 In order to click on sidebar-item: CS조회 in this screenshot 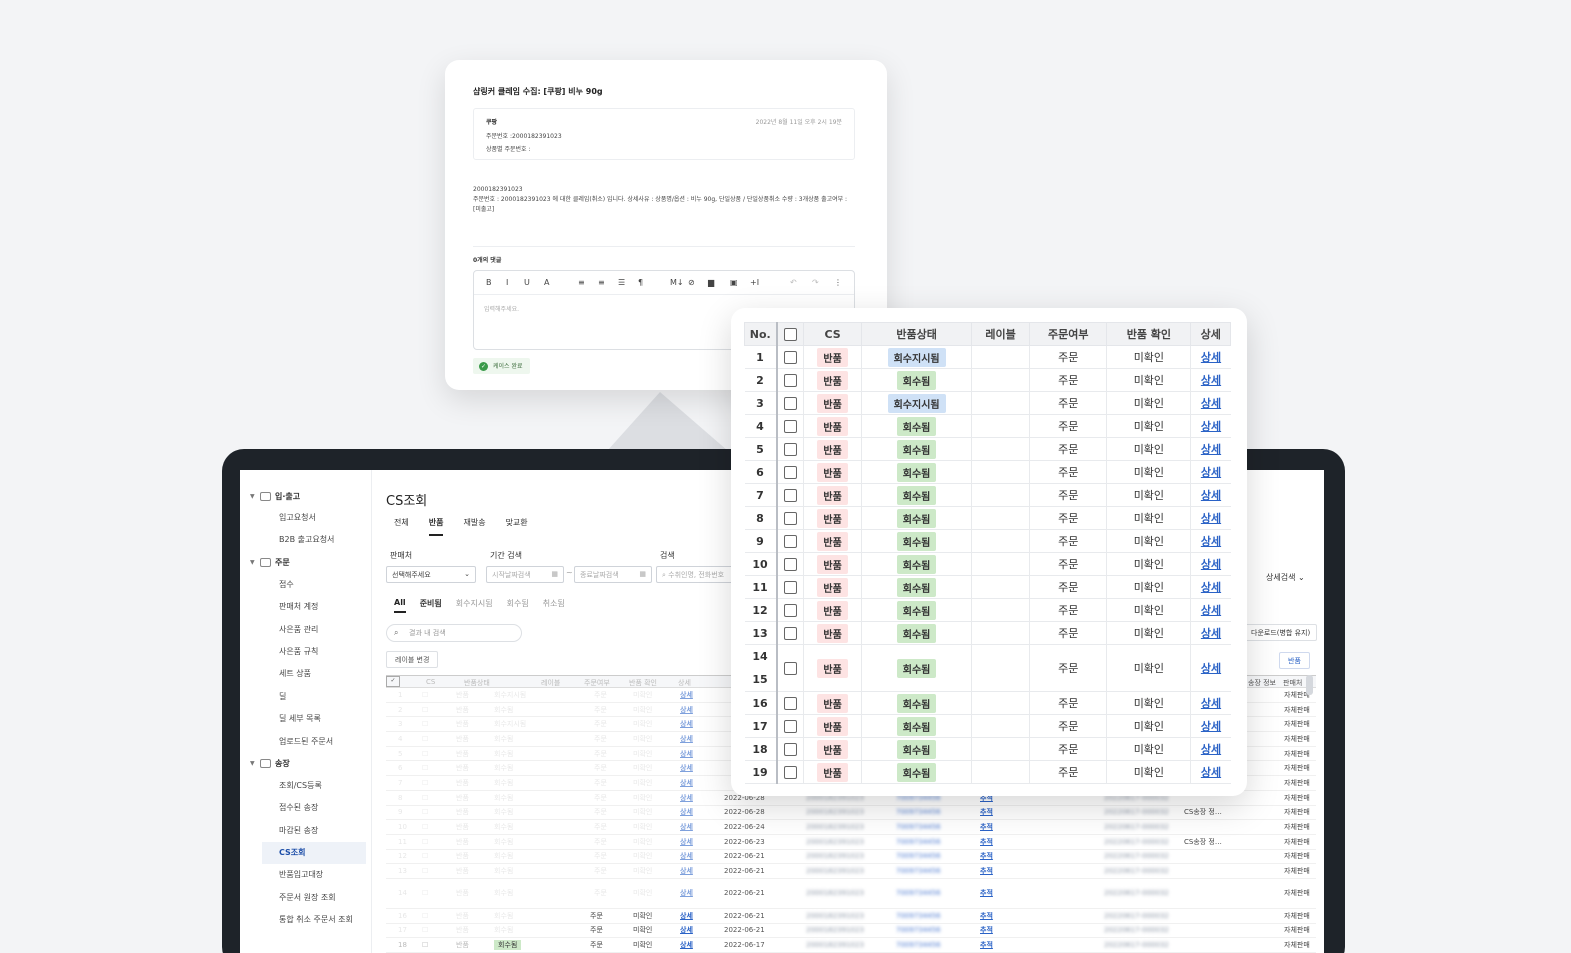, I will do `click(314, 853)`.